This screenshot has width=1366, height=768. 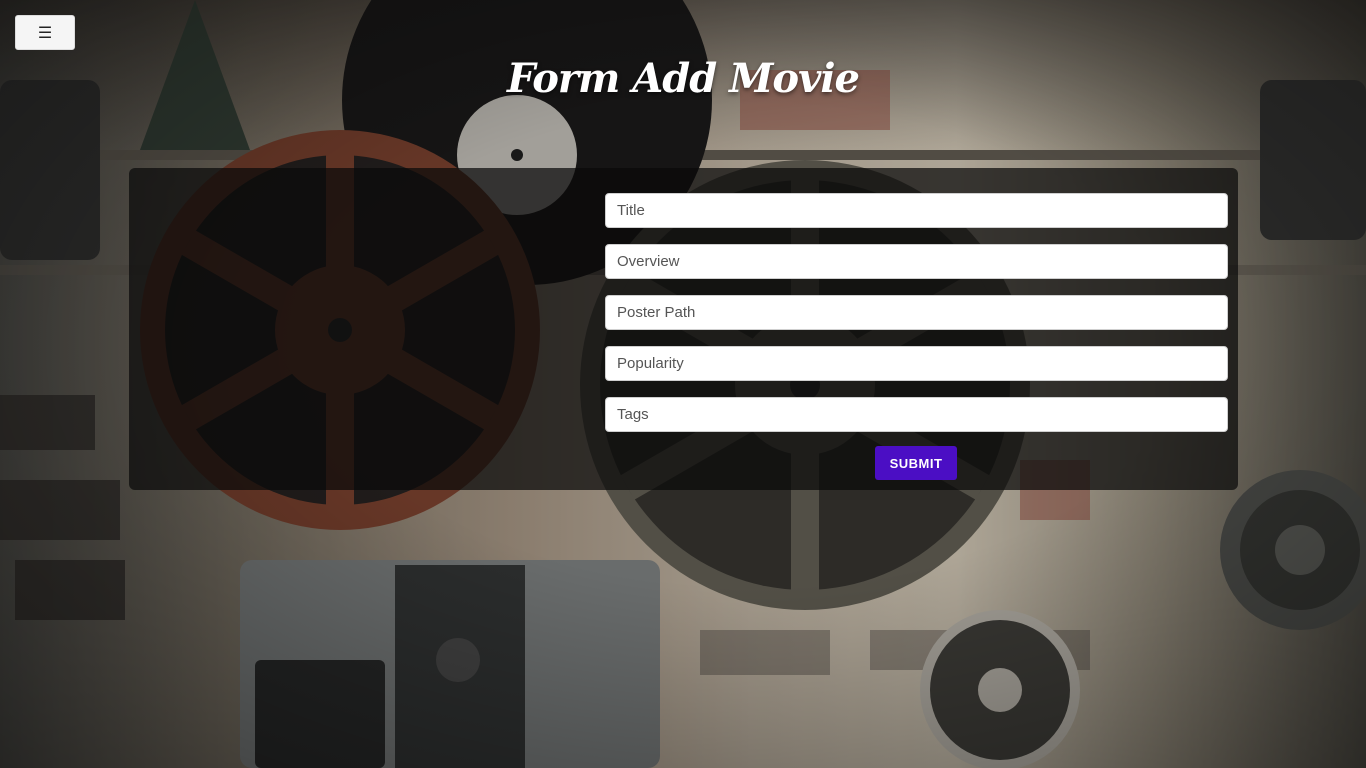 What do you see at coordinates (916, 363) in the screenshot?
I see `popularity-input` at bounding box center [916, 363].